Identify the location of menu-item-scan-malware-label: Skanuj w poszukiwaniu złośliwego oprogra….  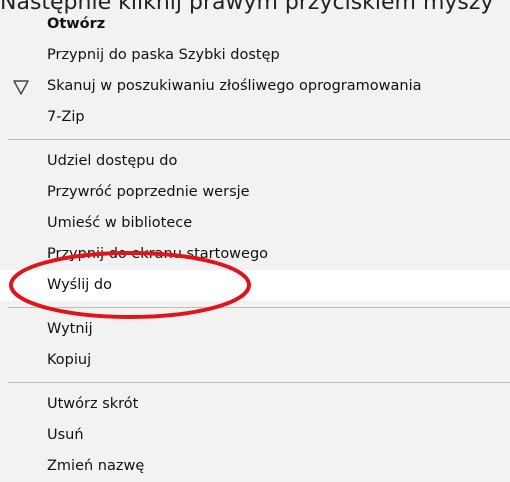
(234, 86).